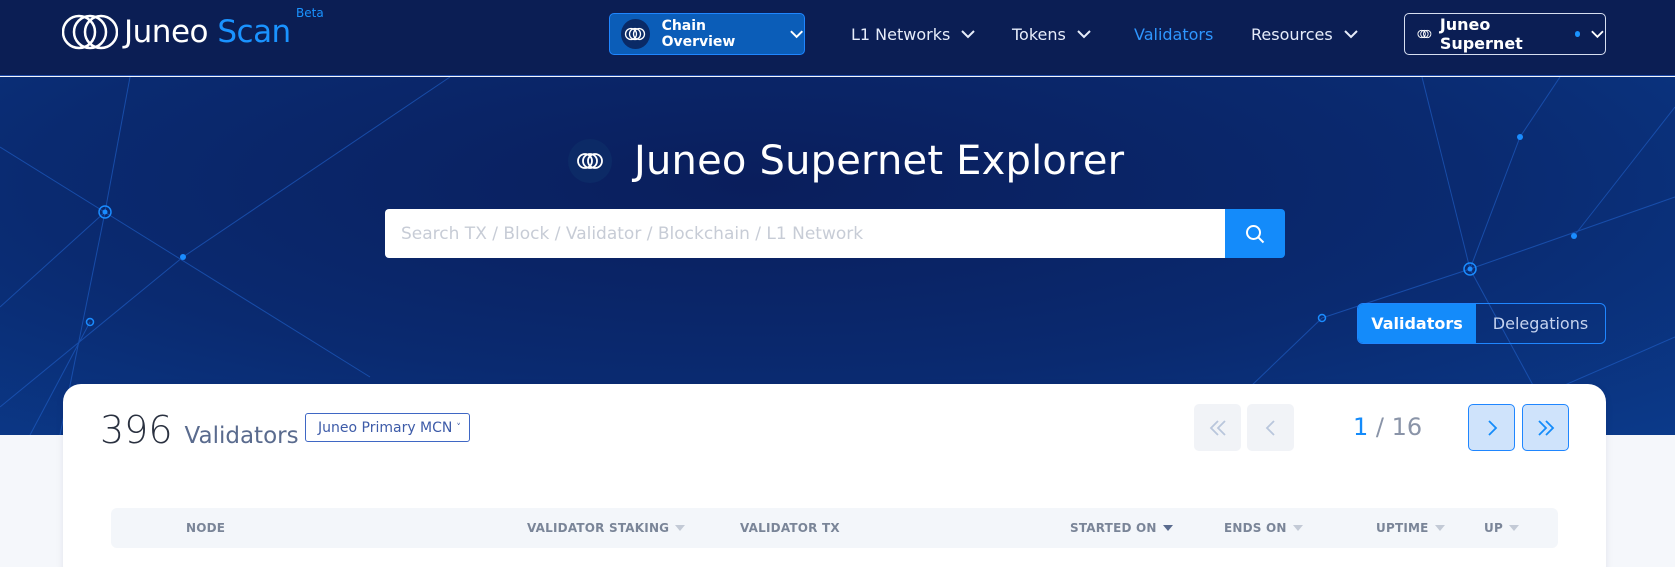 The image size is (1675, 567). I want to click on validators-count-label: Validators, so click(241, 436).